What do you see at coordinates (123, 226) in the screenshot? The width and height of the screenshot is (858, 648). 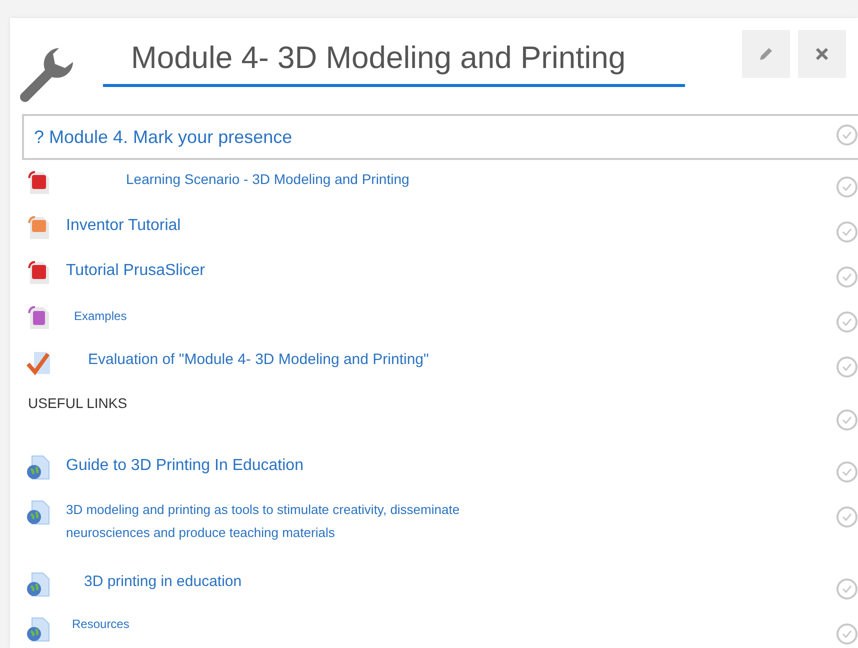 I see `activity-link: Inventor Tutorial` at bounding box center [123, 226].